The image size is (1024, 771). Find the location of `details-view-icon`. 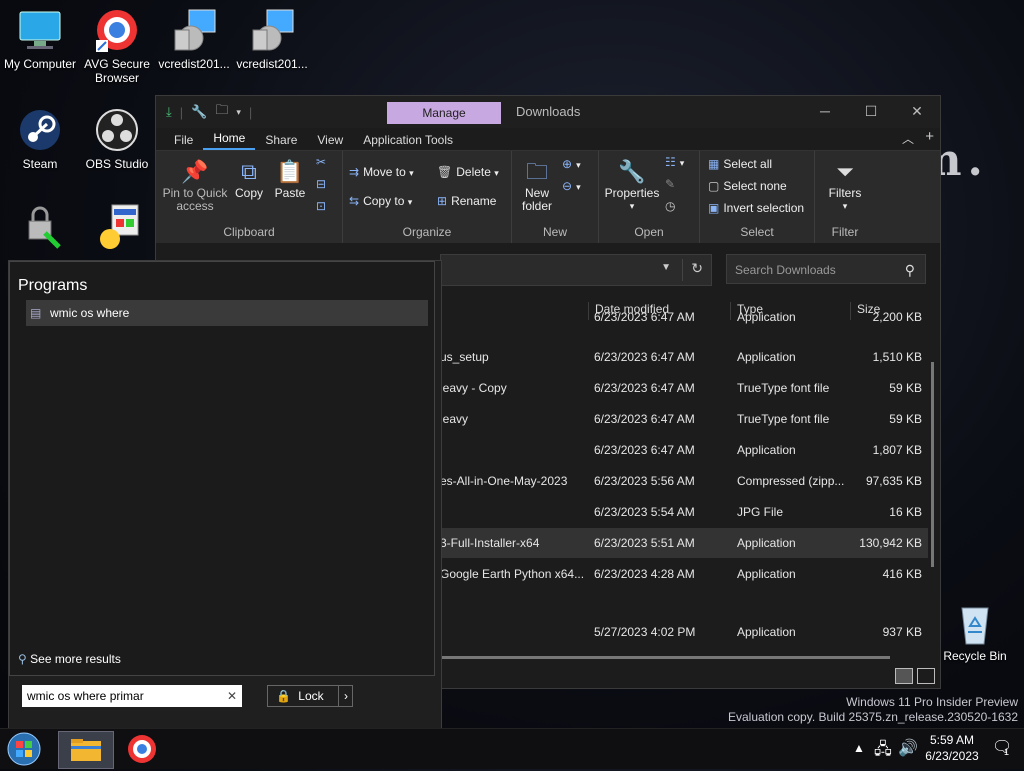

details-view-icon is located at coordinates (904, 676).